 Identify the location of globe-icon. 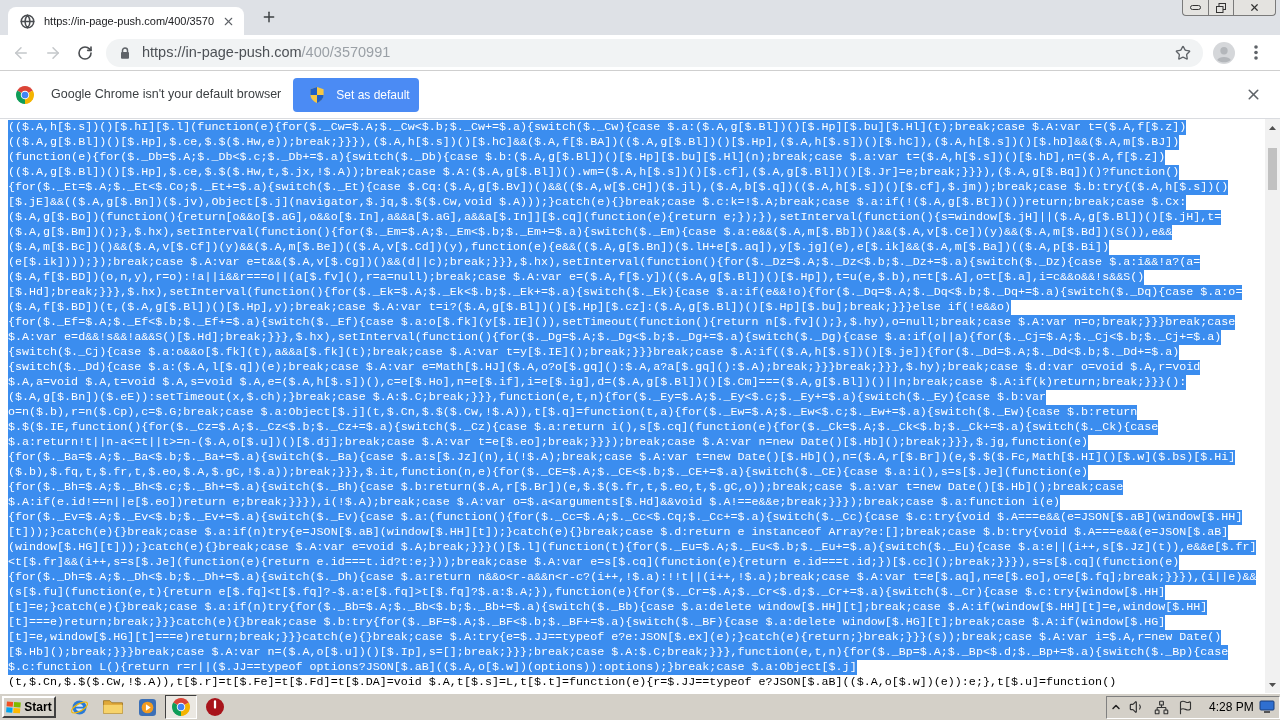
(27, 21).